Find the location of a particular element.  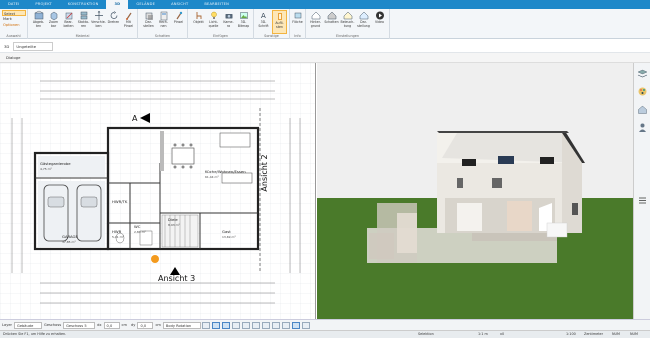

floor-label: Geschoss is located at coordinates (53, 325).